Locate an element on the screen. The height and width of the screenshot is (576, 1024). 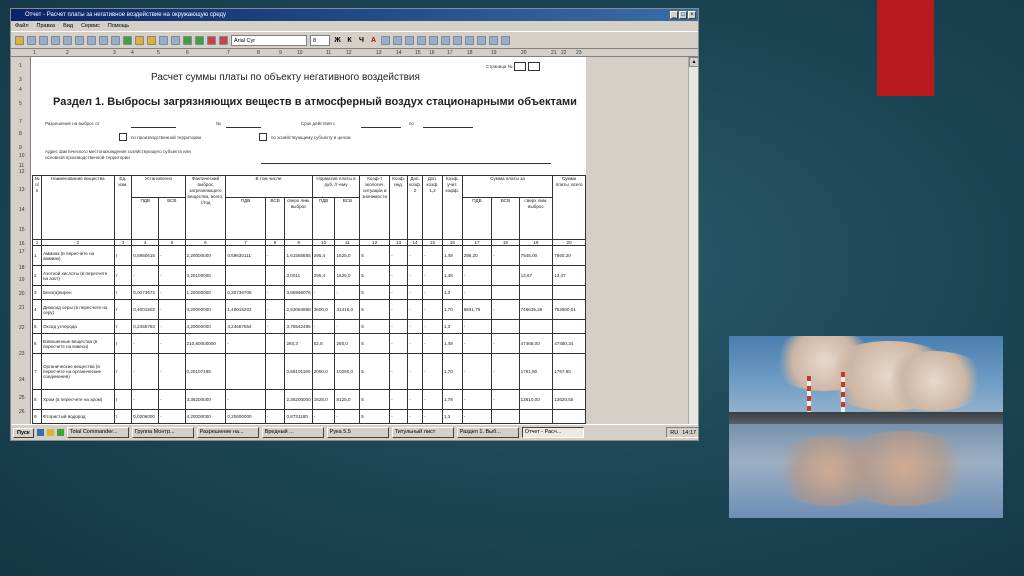
row-header: 12 is located at coordinates (22, 172).